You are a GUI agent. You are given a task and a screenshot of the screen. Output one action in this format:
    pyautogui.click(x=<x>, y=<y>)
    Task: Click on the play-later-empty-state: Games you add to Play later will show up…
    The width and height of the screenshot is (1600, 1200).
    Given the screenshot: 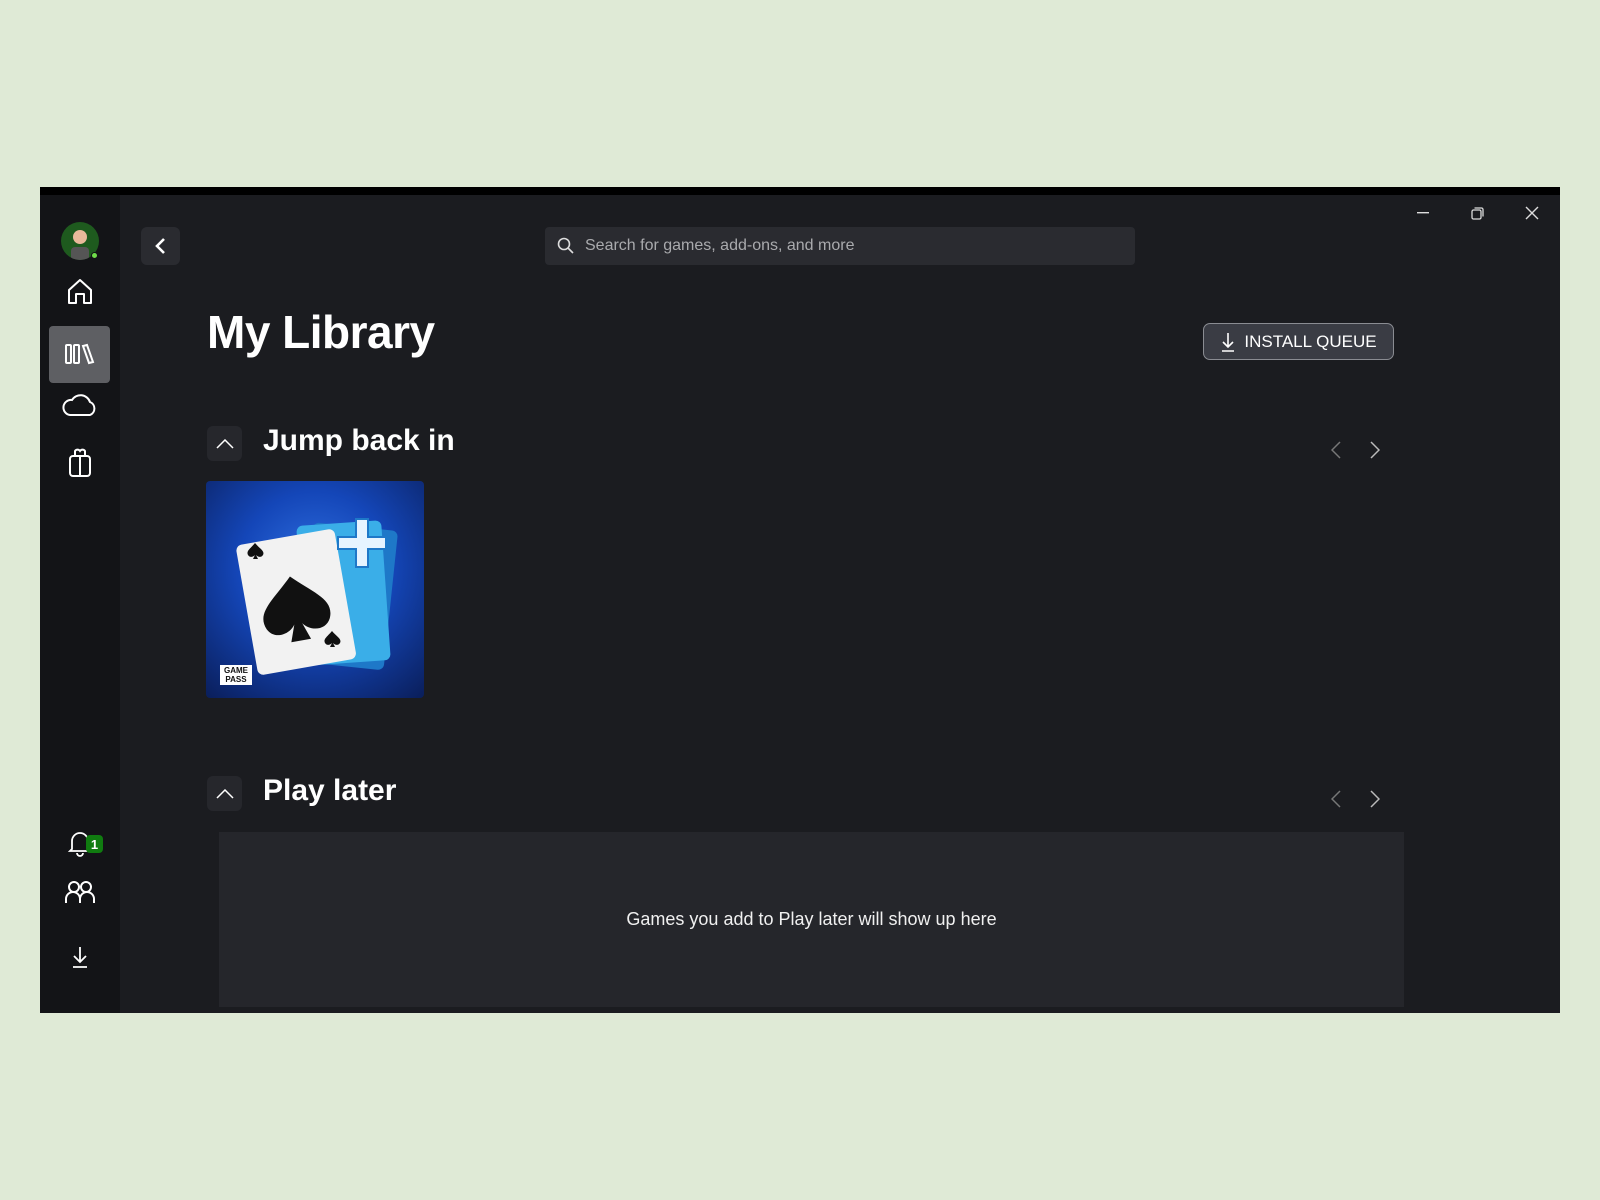 What is the action you would take?
    pyautogui.click(x=811, y=919)
    